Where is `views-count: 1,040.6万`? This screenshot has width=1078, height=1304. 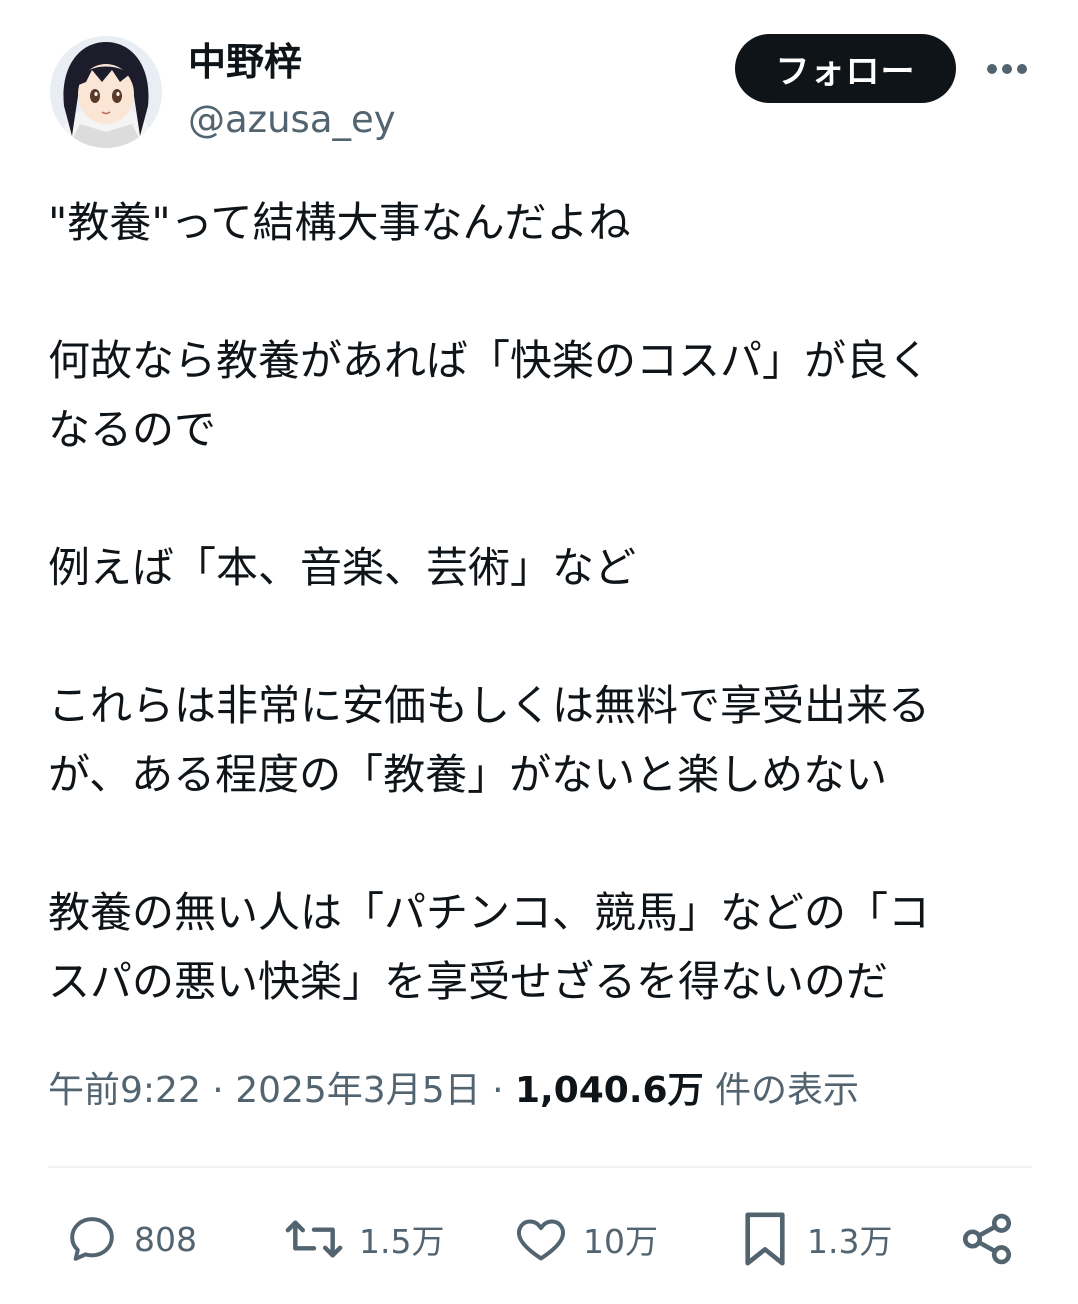 views-count: 1,040.6万 is located at coordinates (609, 1090).